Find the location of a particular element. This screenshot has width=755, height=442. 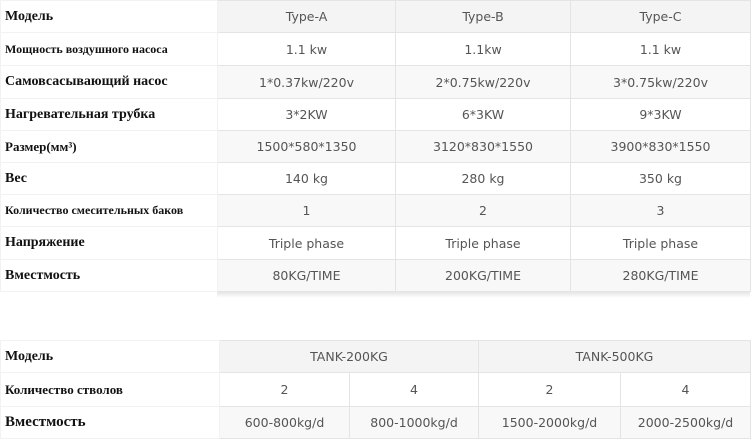

table-row: Количество смесительных баков 1 2 3 is located at coordinates (375, 210).